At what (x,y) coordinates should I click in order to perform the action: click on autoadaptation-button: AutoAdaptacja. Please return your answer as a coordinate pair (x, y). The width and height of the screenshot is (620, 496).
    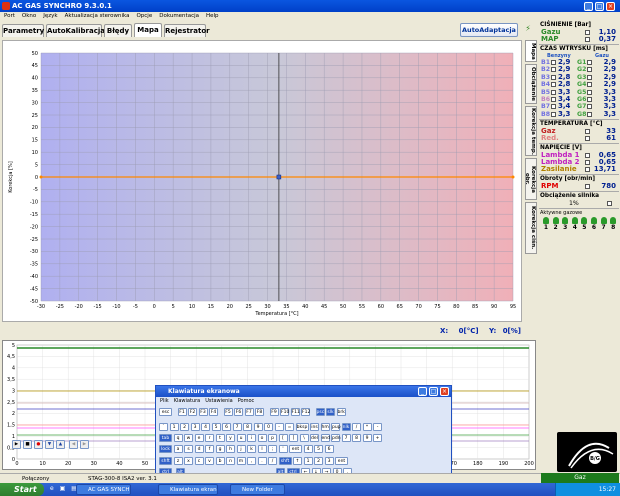
    Looking at the image, I should click on (489, 30).